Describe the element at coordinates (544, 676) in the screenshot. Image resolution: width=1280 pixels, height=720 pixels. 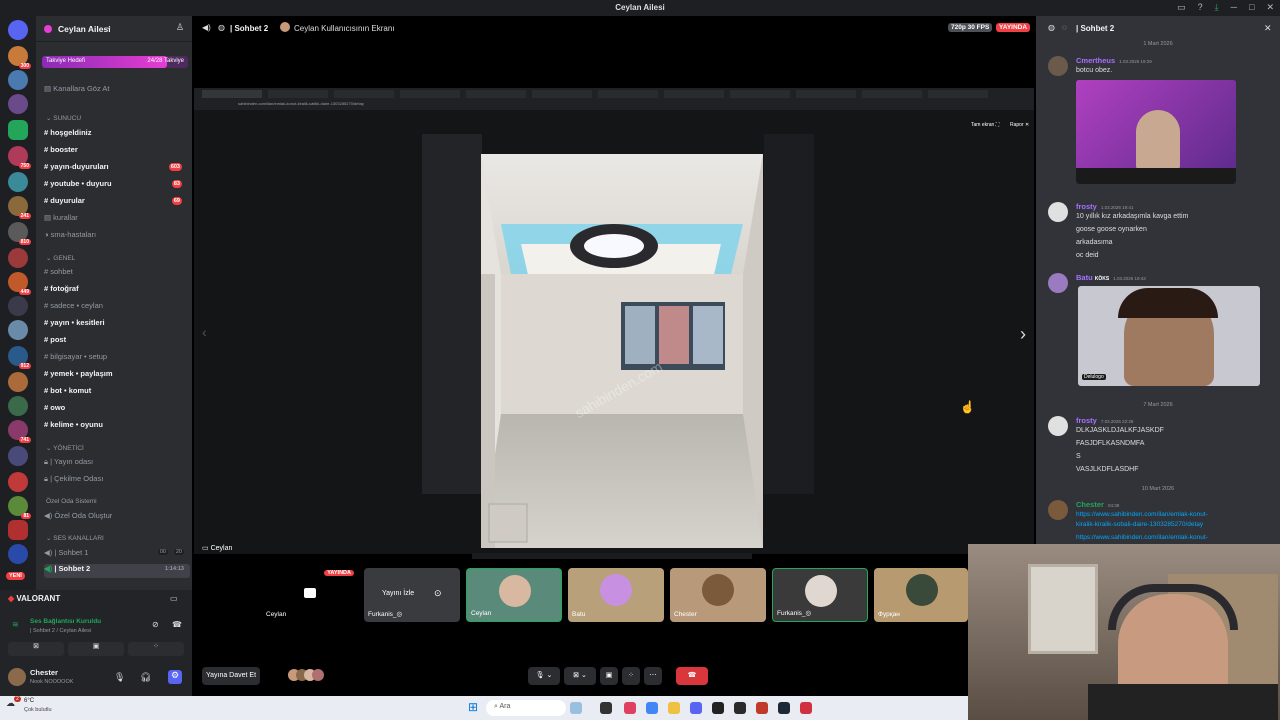
I see `microphone-toggle-button: 🎙︎ ⌄` at that location.